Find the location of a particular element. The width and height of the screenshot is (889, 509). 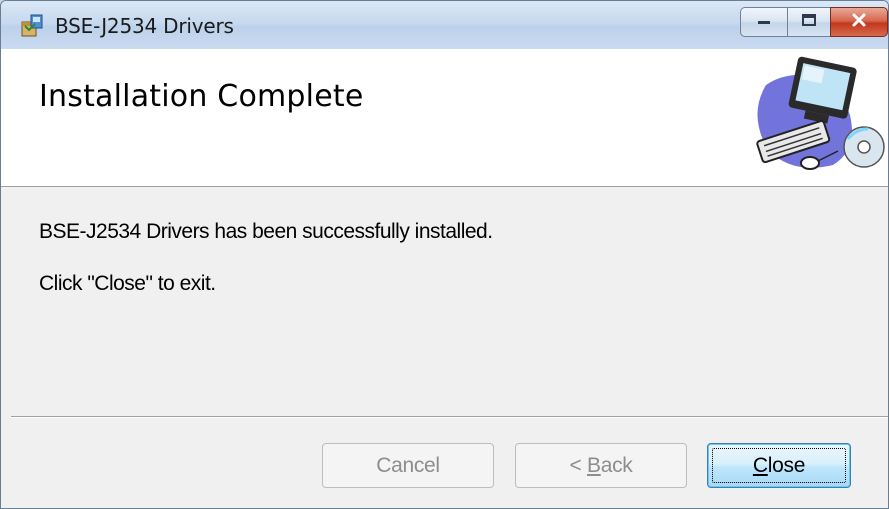

page-title: Installation Complete is located at coordinates (201, 96).